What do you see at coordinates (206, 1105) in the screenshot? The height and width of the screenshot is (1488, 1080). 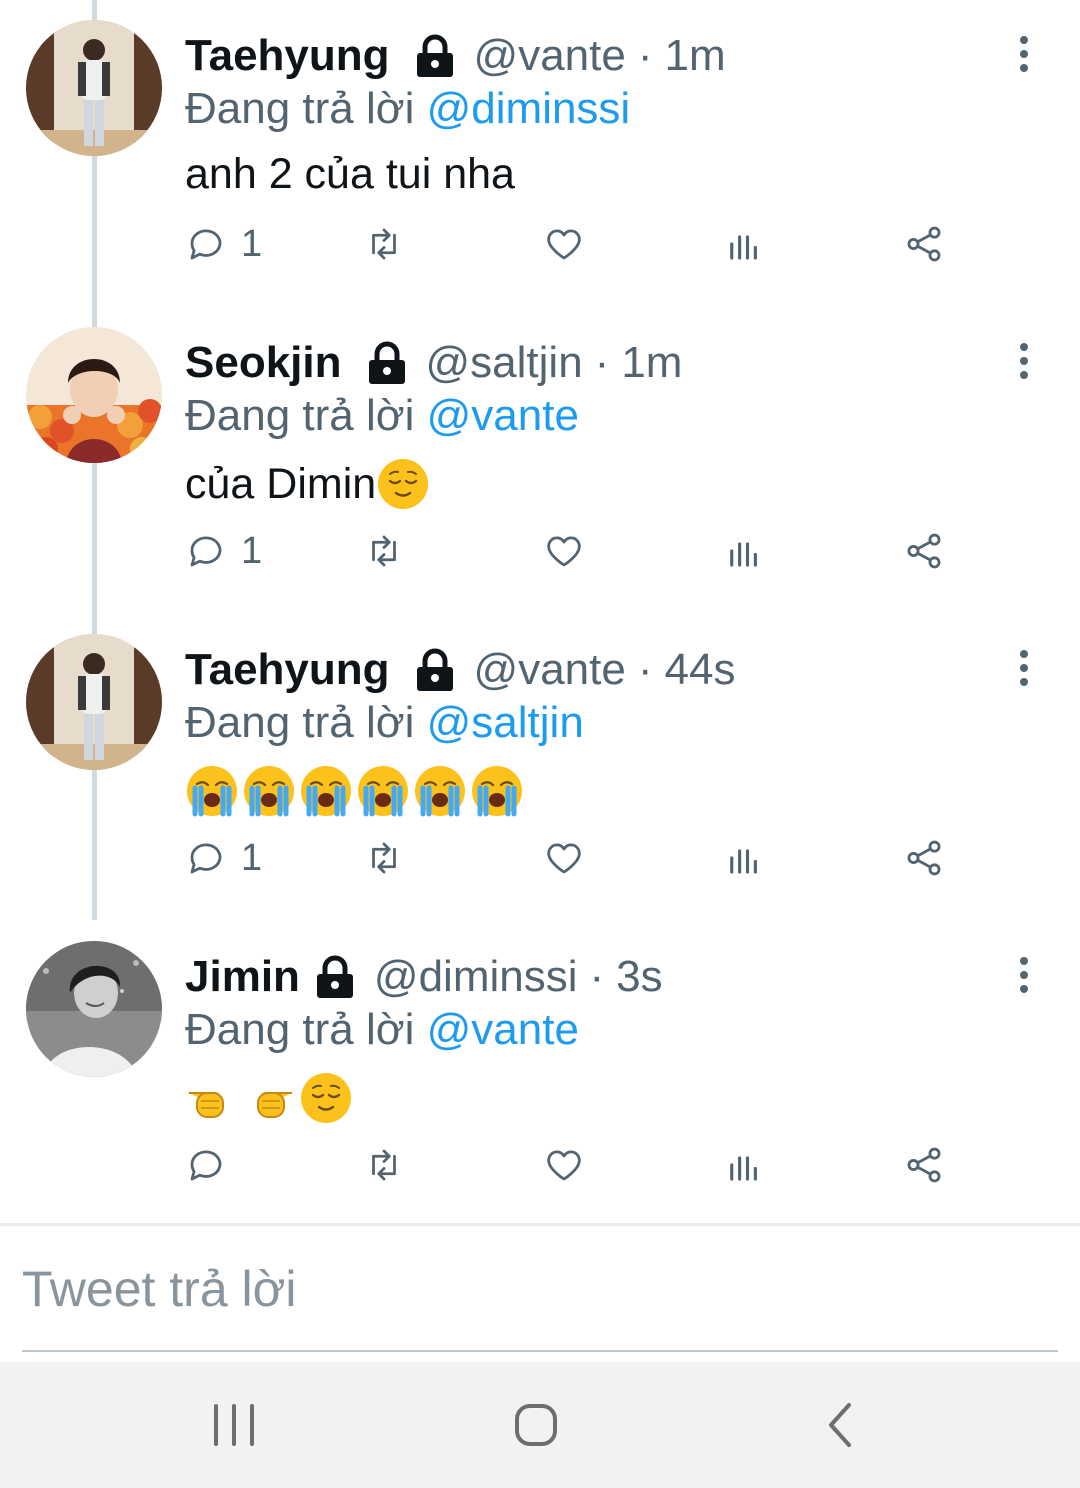 I see `pointing-right-icon` at bounding box center [206, 1105].